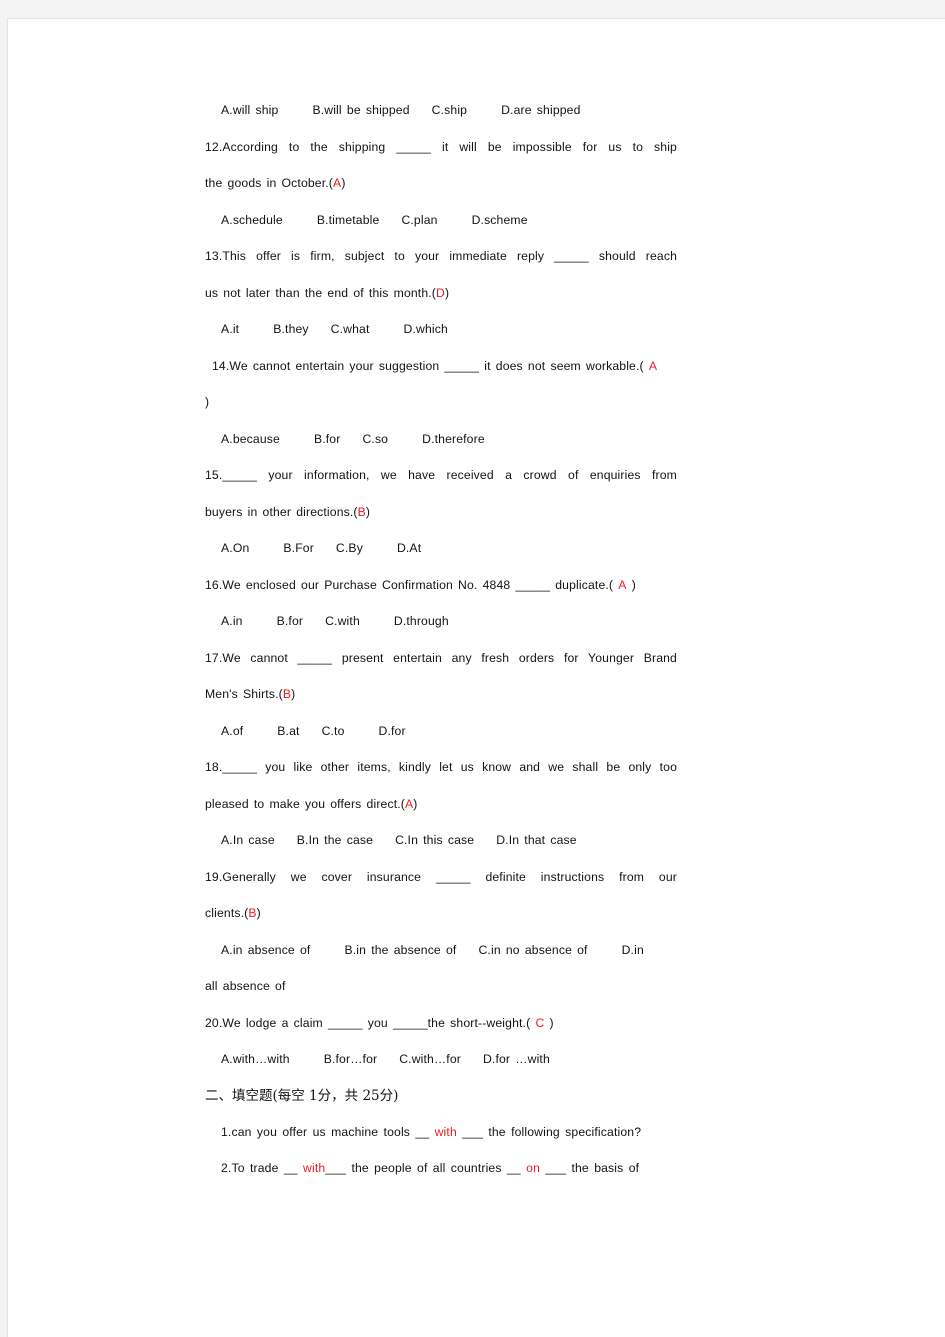 Image resolution: width=945 pixels, height=1337 pixels. What do you see at coordinates (298, 548) in the screenshot?
I see `option-b: B.For` at bounding box center [298, 548].